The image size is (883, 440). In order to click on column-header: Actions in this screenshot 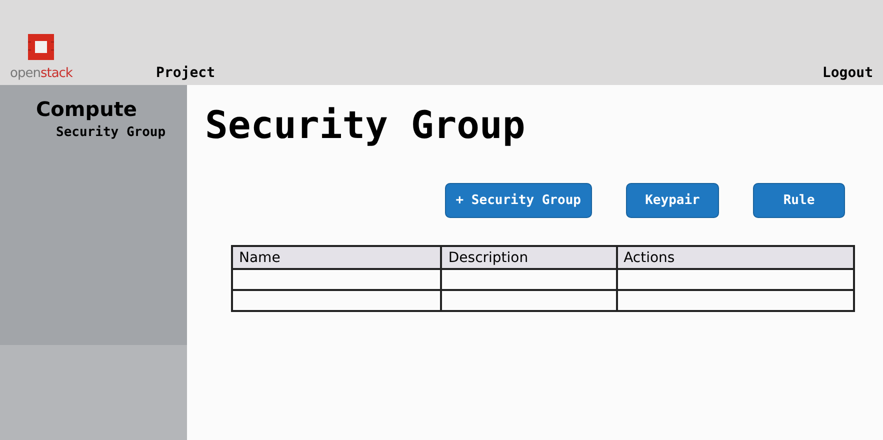, I will do `click(735, 257)`.